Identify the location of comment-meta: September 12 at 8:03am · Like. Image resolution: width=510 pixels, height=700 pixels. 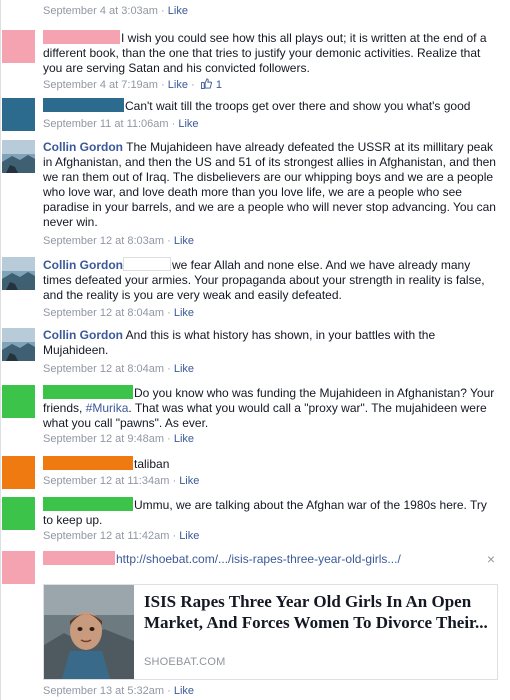
(119, 241).